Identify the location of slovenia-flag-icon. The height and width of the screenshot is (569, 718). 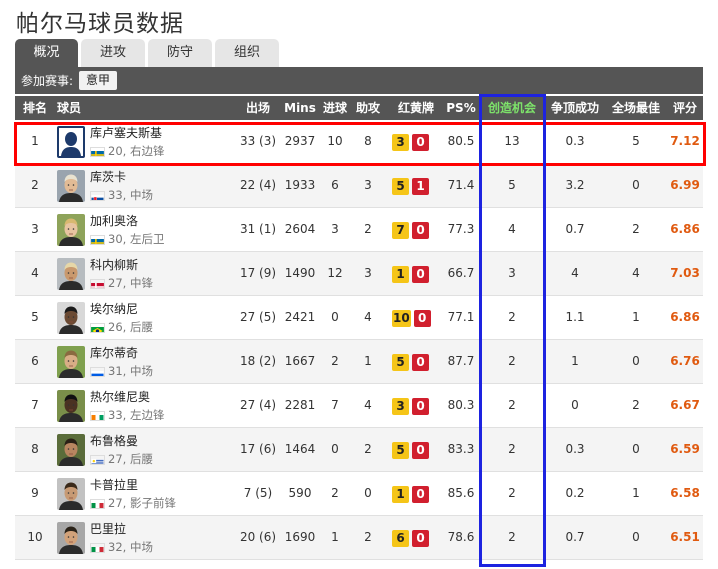
(97, 371).